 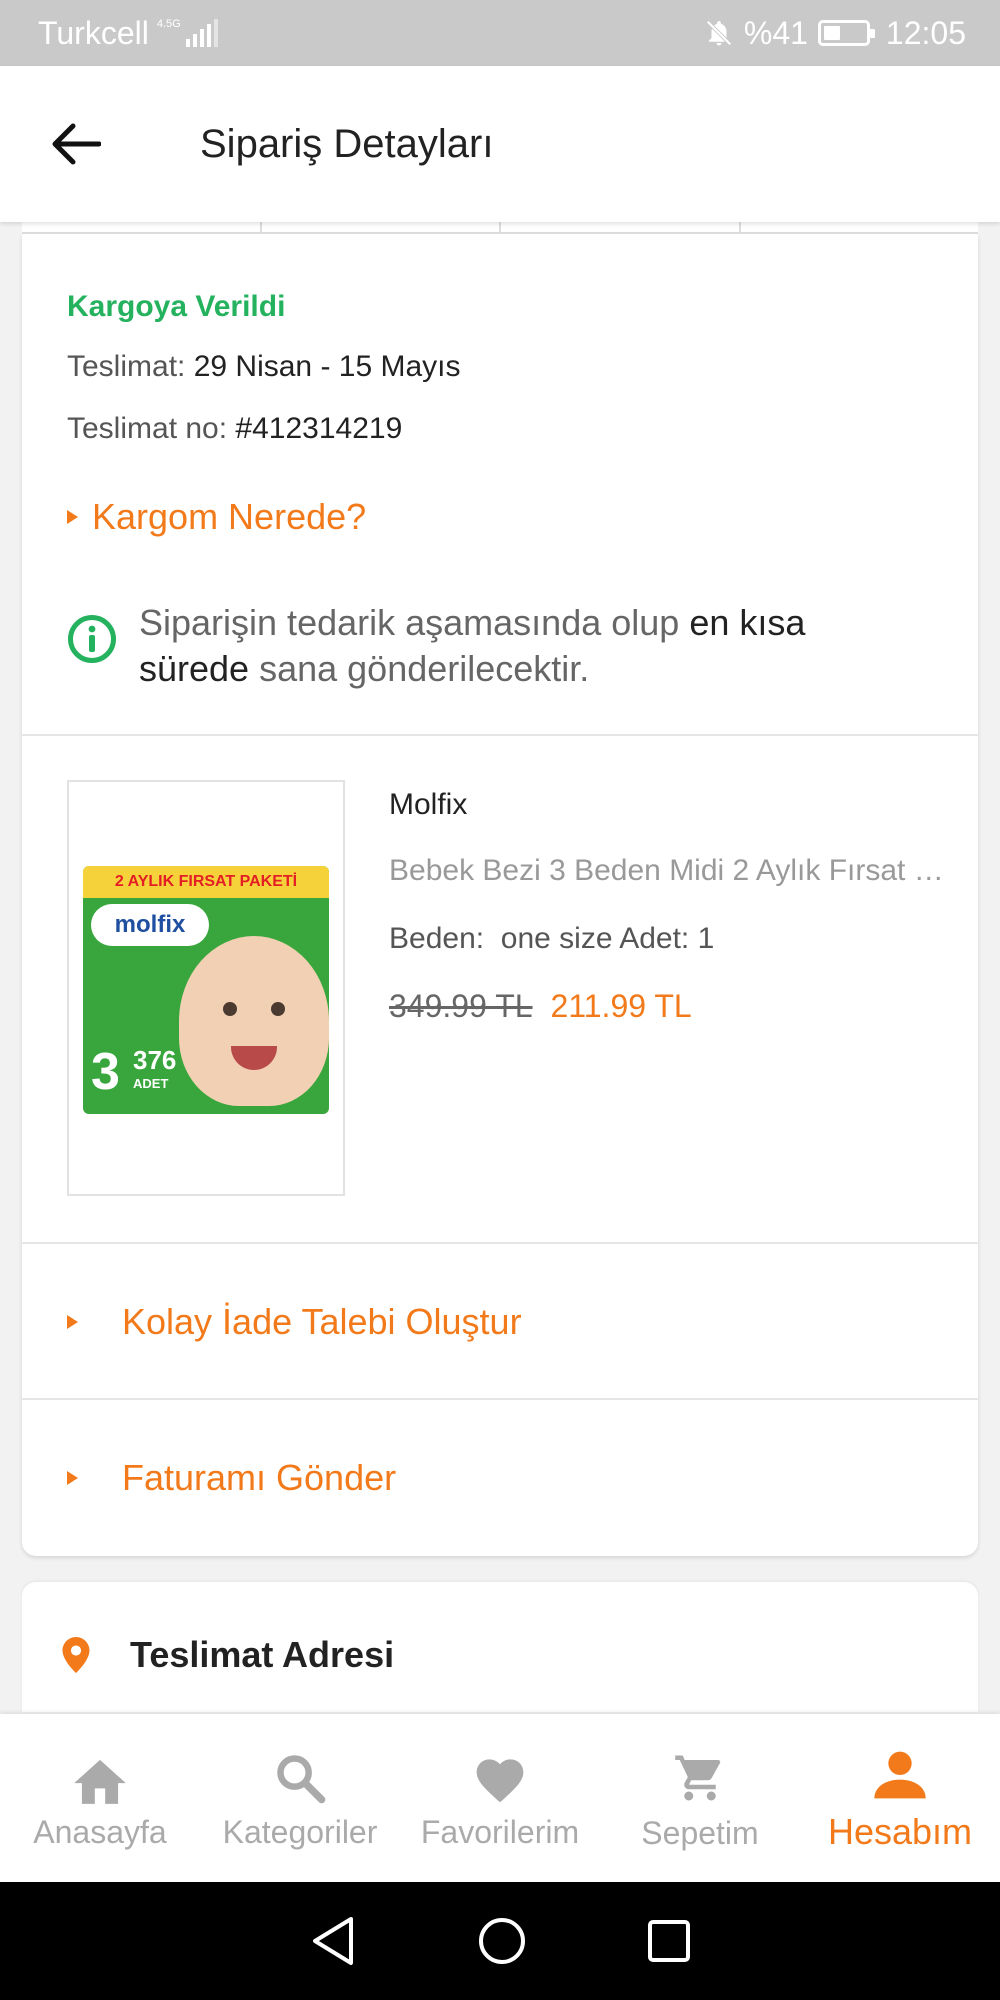 I want to click on delivery-date-value: 29 Nisan - 15 Mayıs, so click(x=327, y=366).